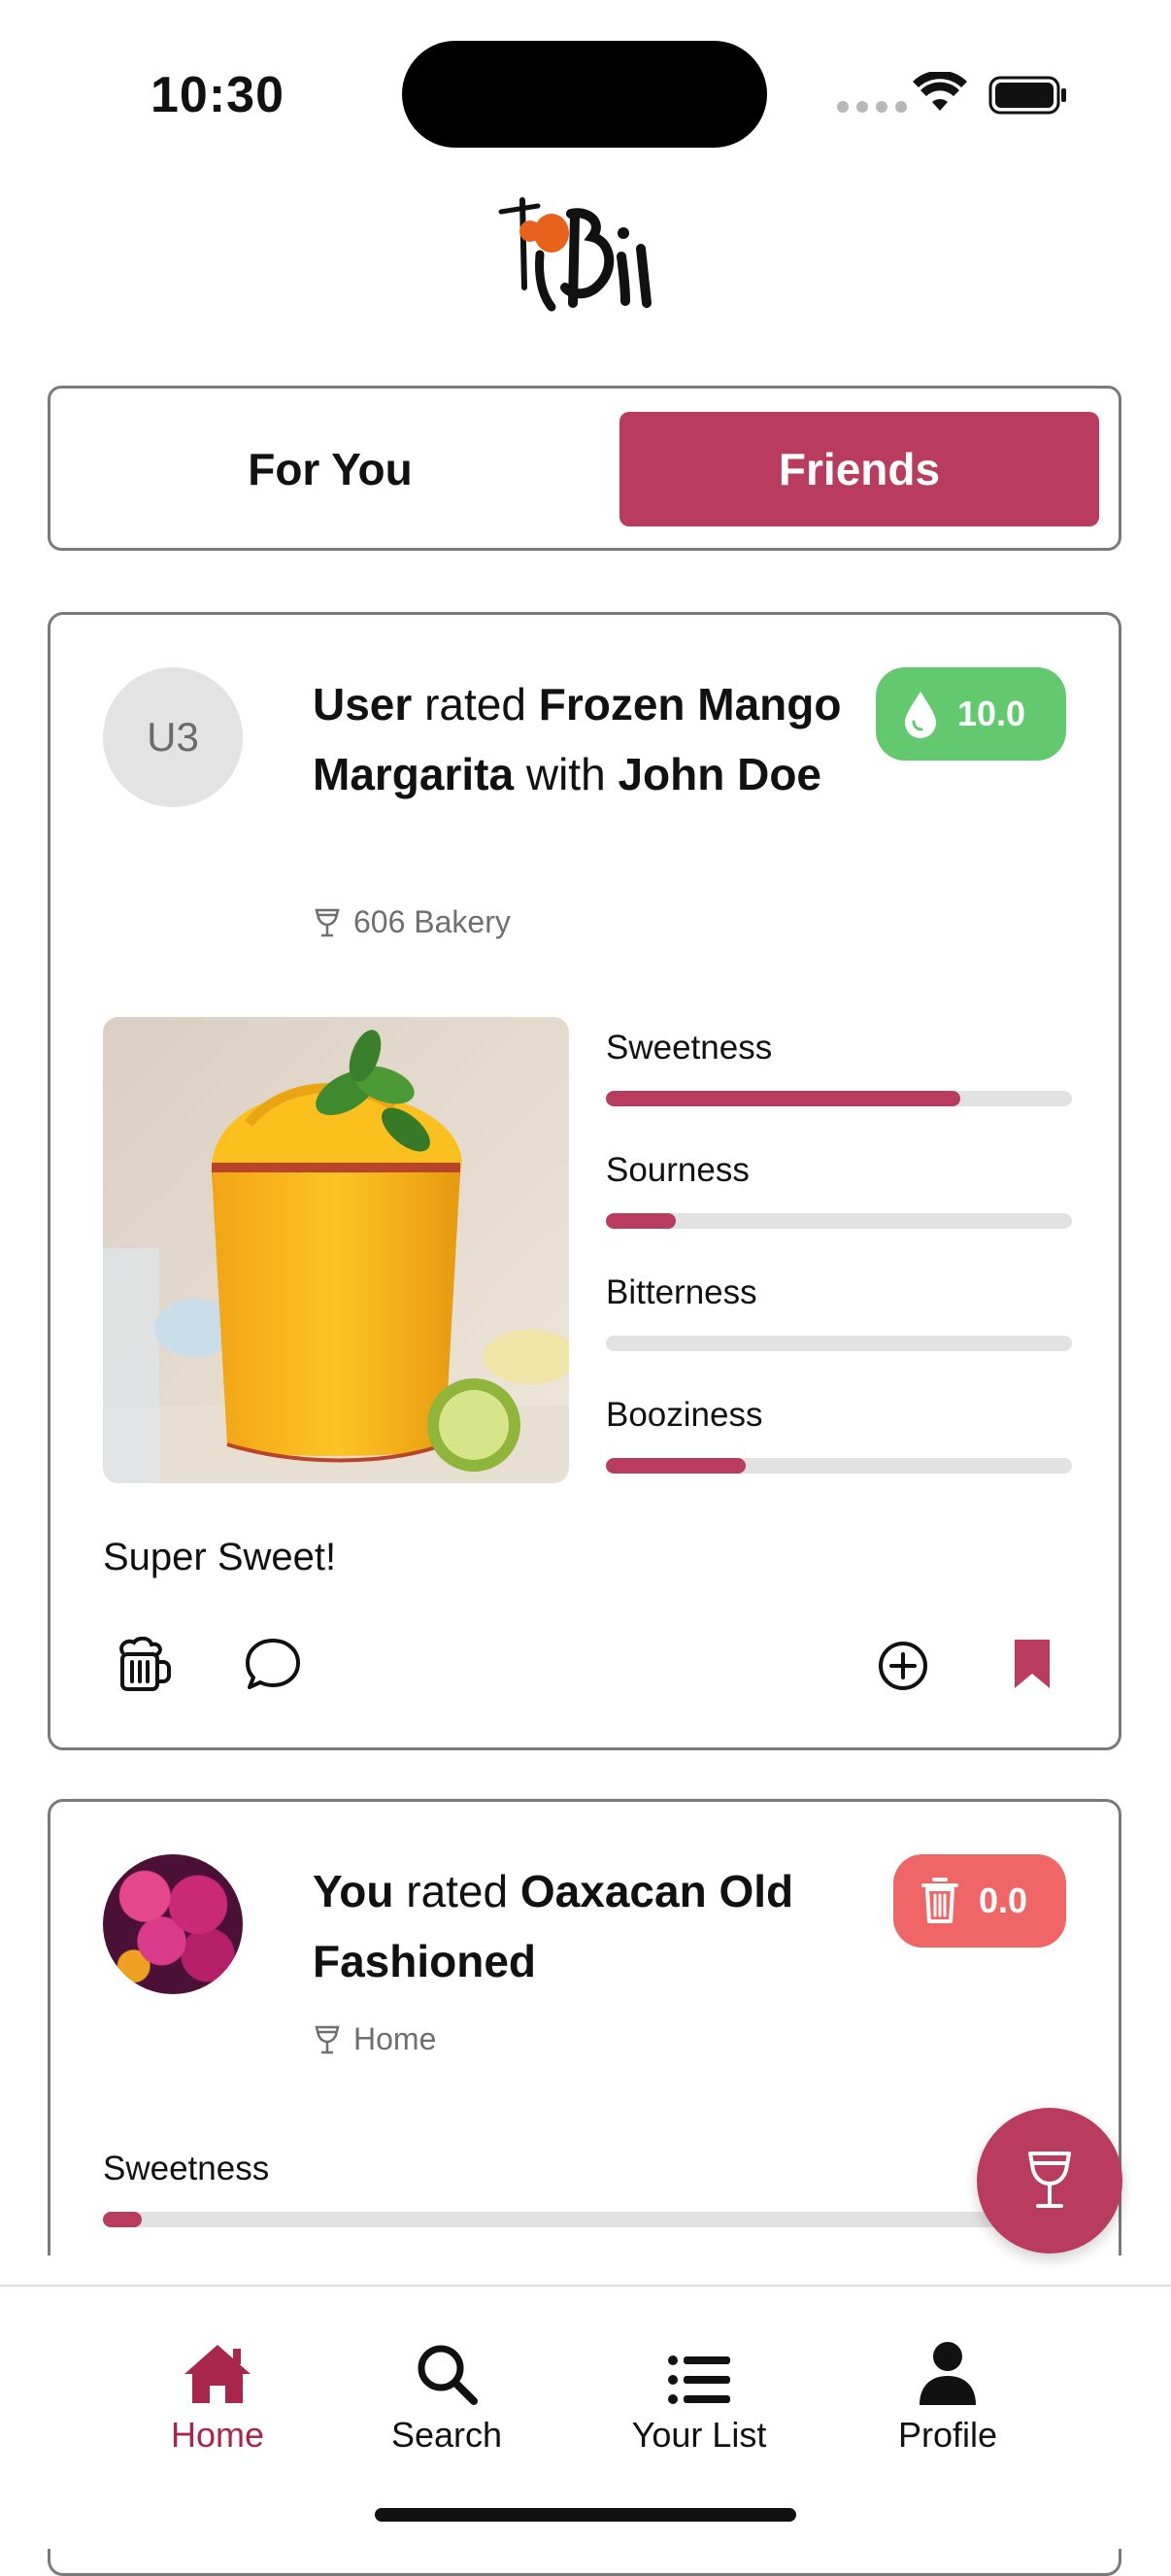  I want to click on review-comment: Super Sweet!, so click(220, 1557).